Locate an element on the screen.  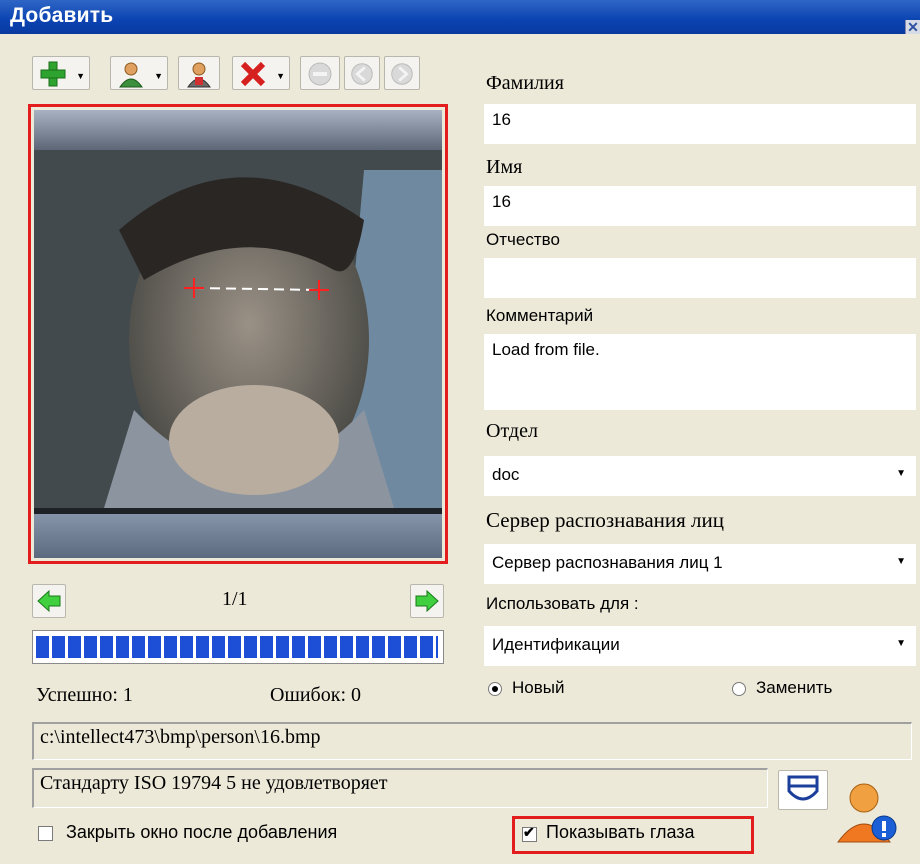
user-warning-icon is located at coordinates (867, 813).